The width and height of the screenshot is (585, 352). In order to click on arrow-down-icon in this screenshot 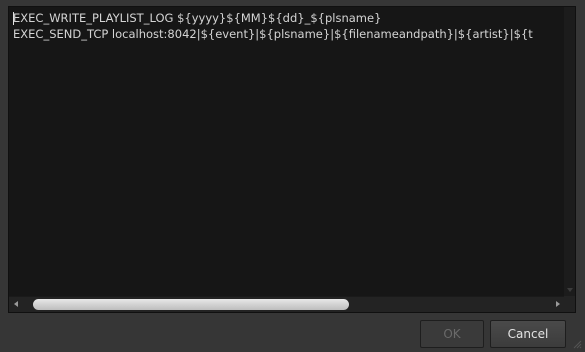, I will do `click(570, 290)`.